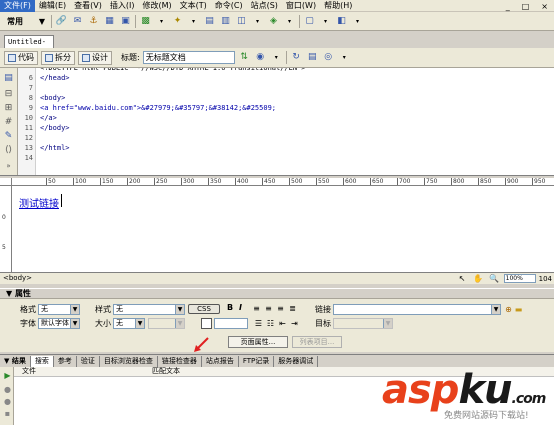  What do you see at coordinates (8, 78) in the screenshot?
I see `open-documents-icon: ▤` at bounding box center [8, 78].